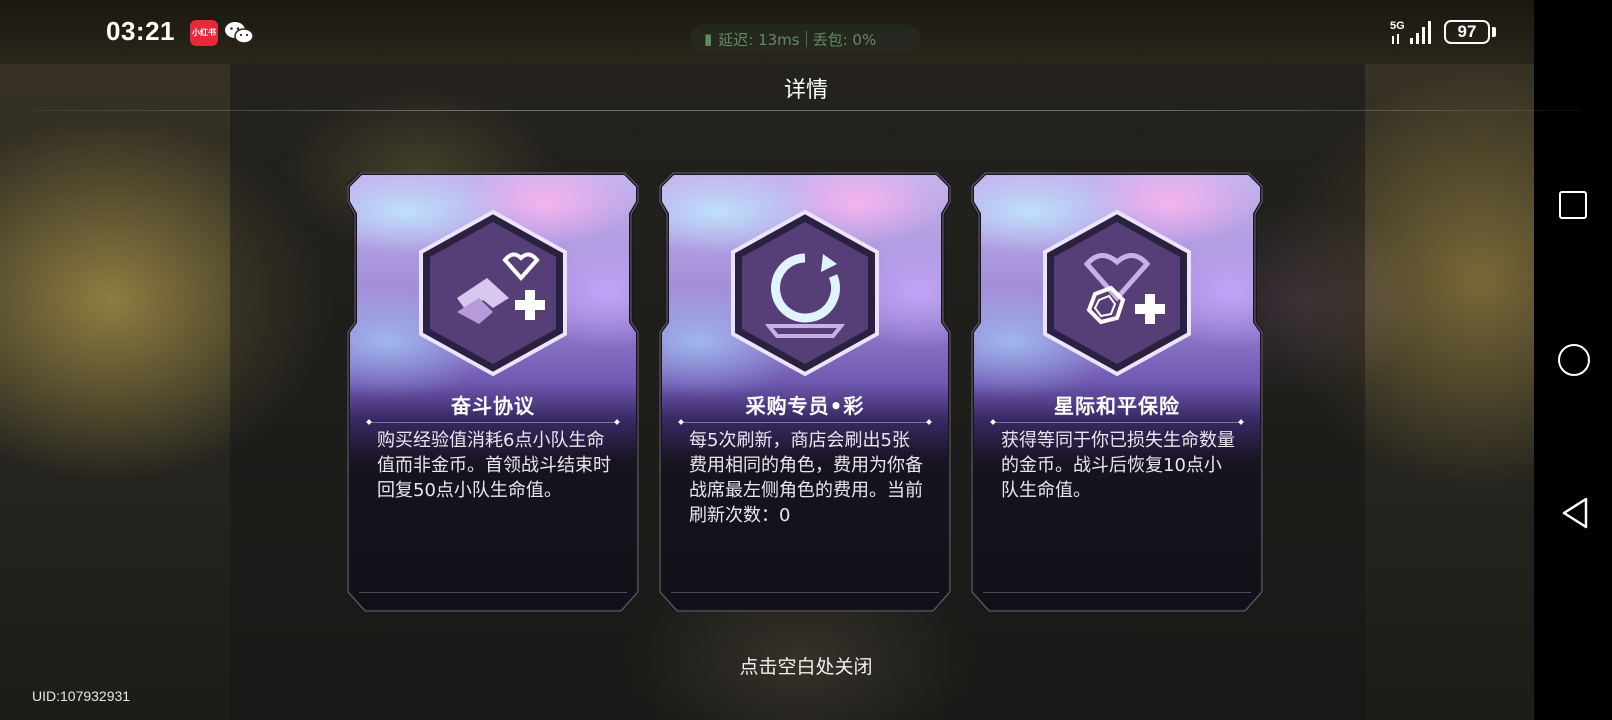 The width and height of the screenshot is (1612, 720). Describe the element at coordinates (806, 110) in the screenshot. I see `title-divider` at that location.